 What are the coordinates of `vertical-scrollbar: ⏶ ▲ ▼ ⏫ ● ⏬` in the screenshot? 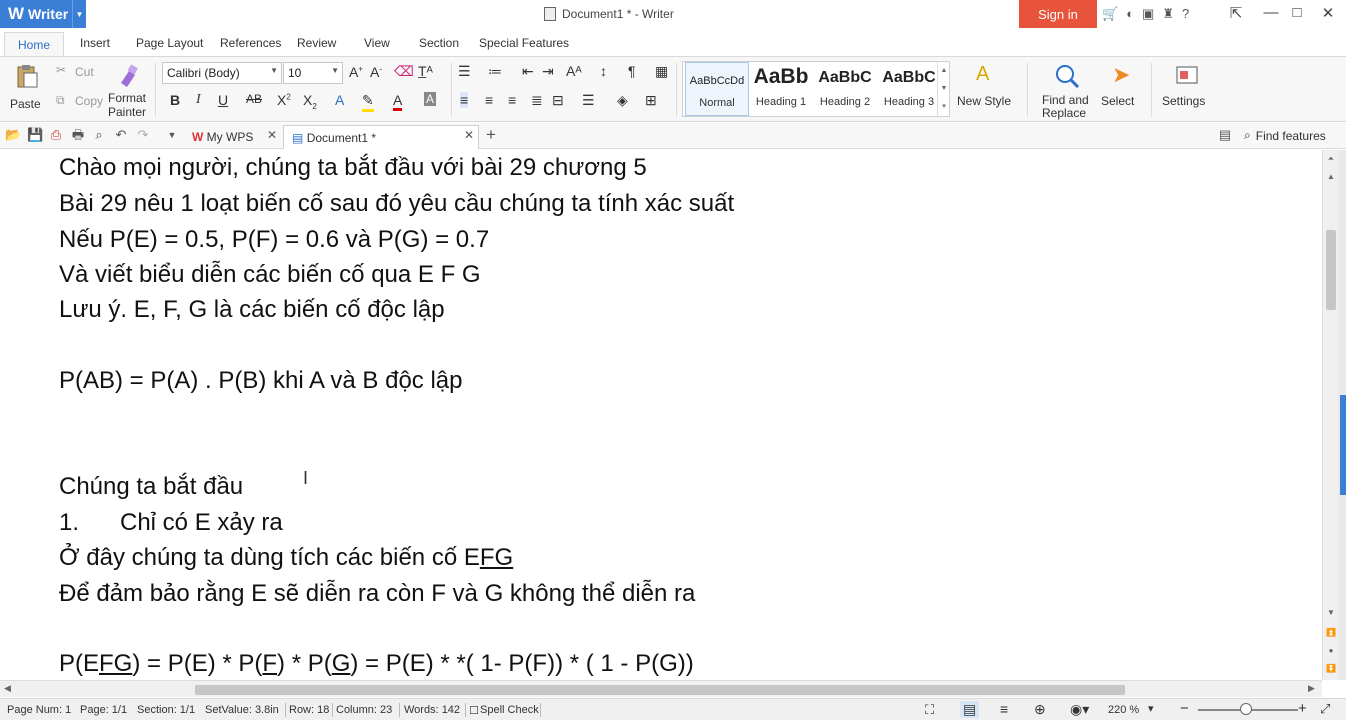 It's located at (1330, 415).